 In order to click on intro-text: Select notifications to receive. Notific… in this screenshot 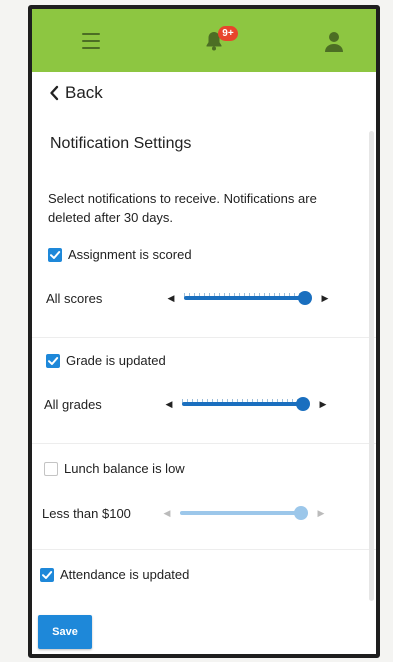, I will do `click(182, 208)`.